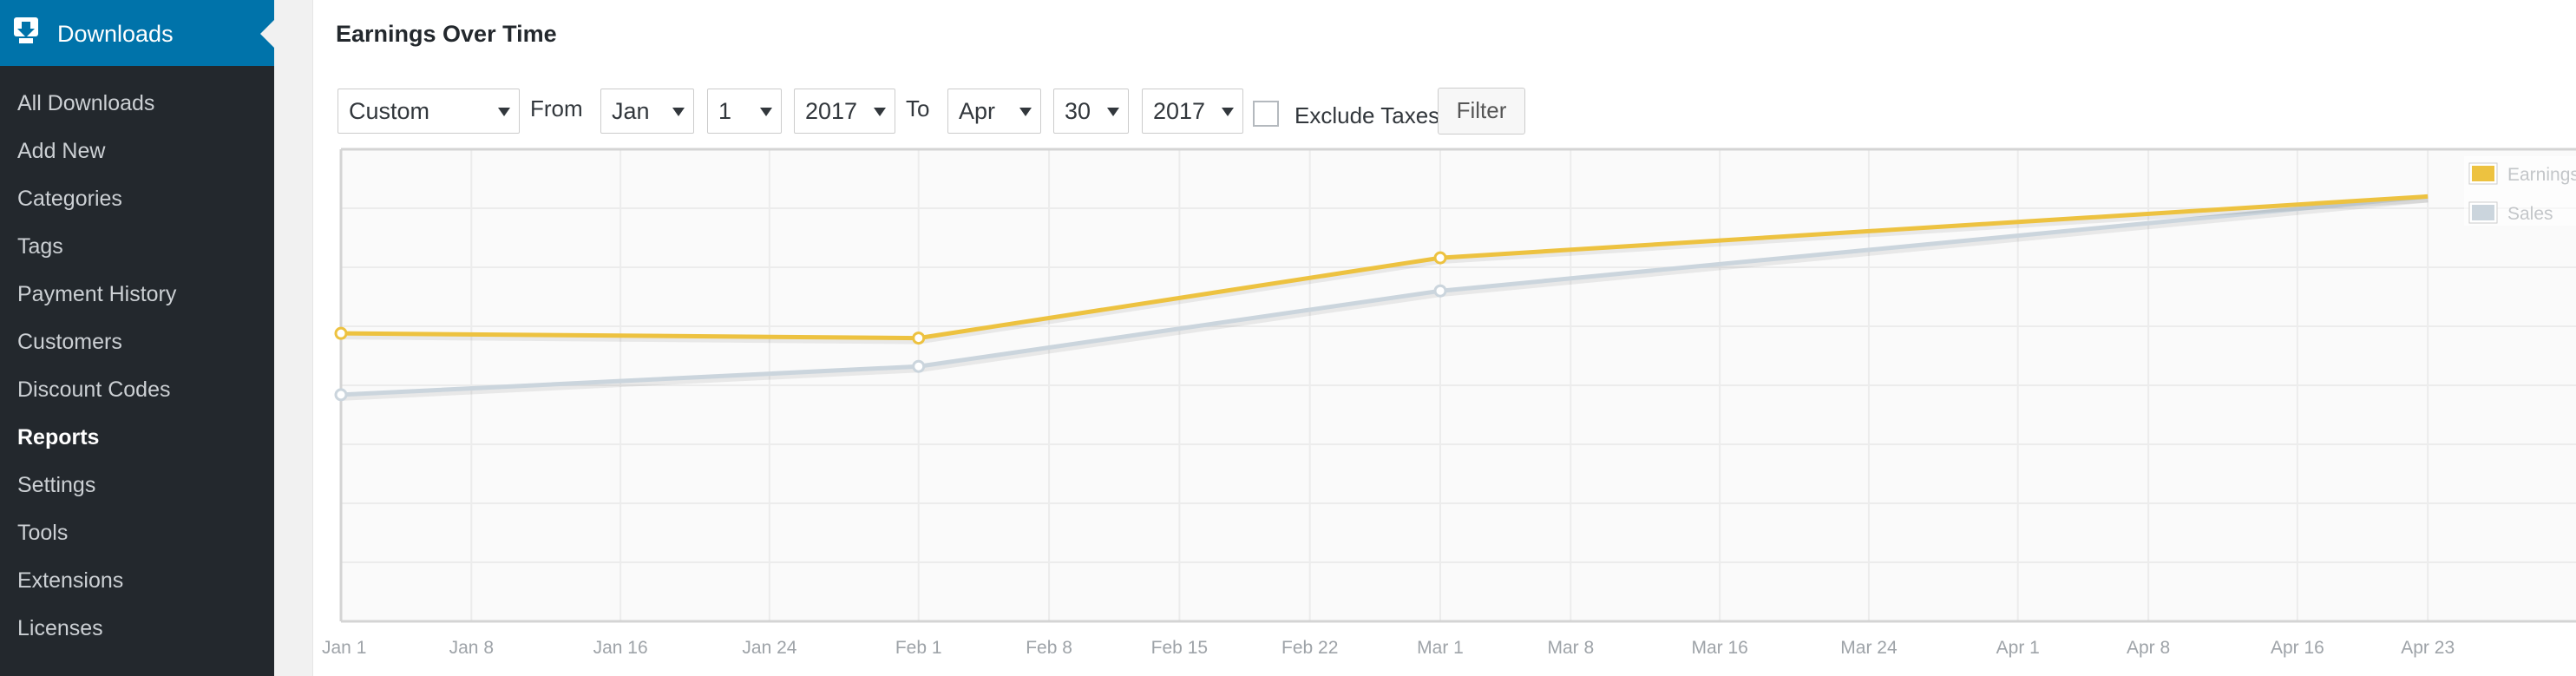 The height and width of the screenshot is (676, 2576). What do you see at coordinates (137, 159) in the screenshot?
I see `sidebar-item-add-new: Add New` at bounding box center [137, 159].